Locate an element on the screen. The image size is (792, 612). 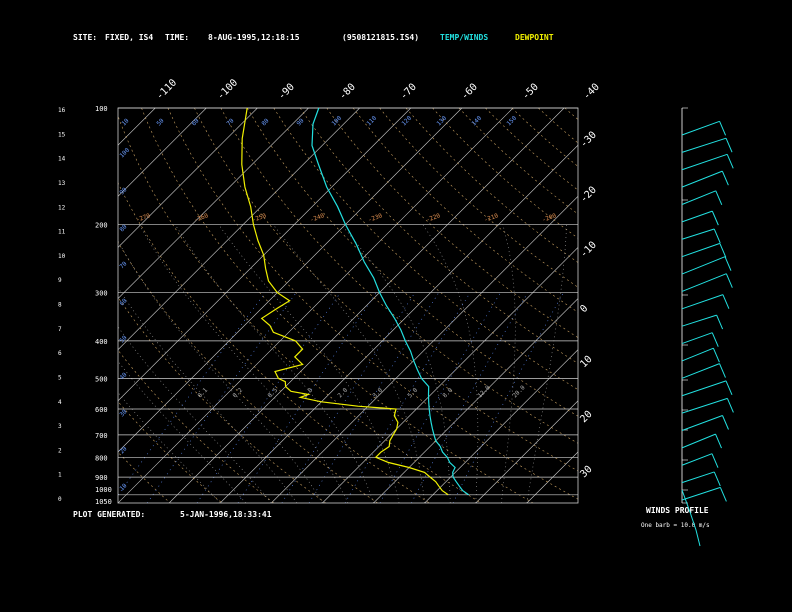
temperature-trace is located at coordinates (390, 301).